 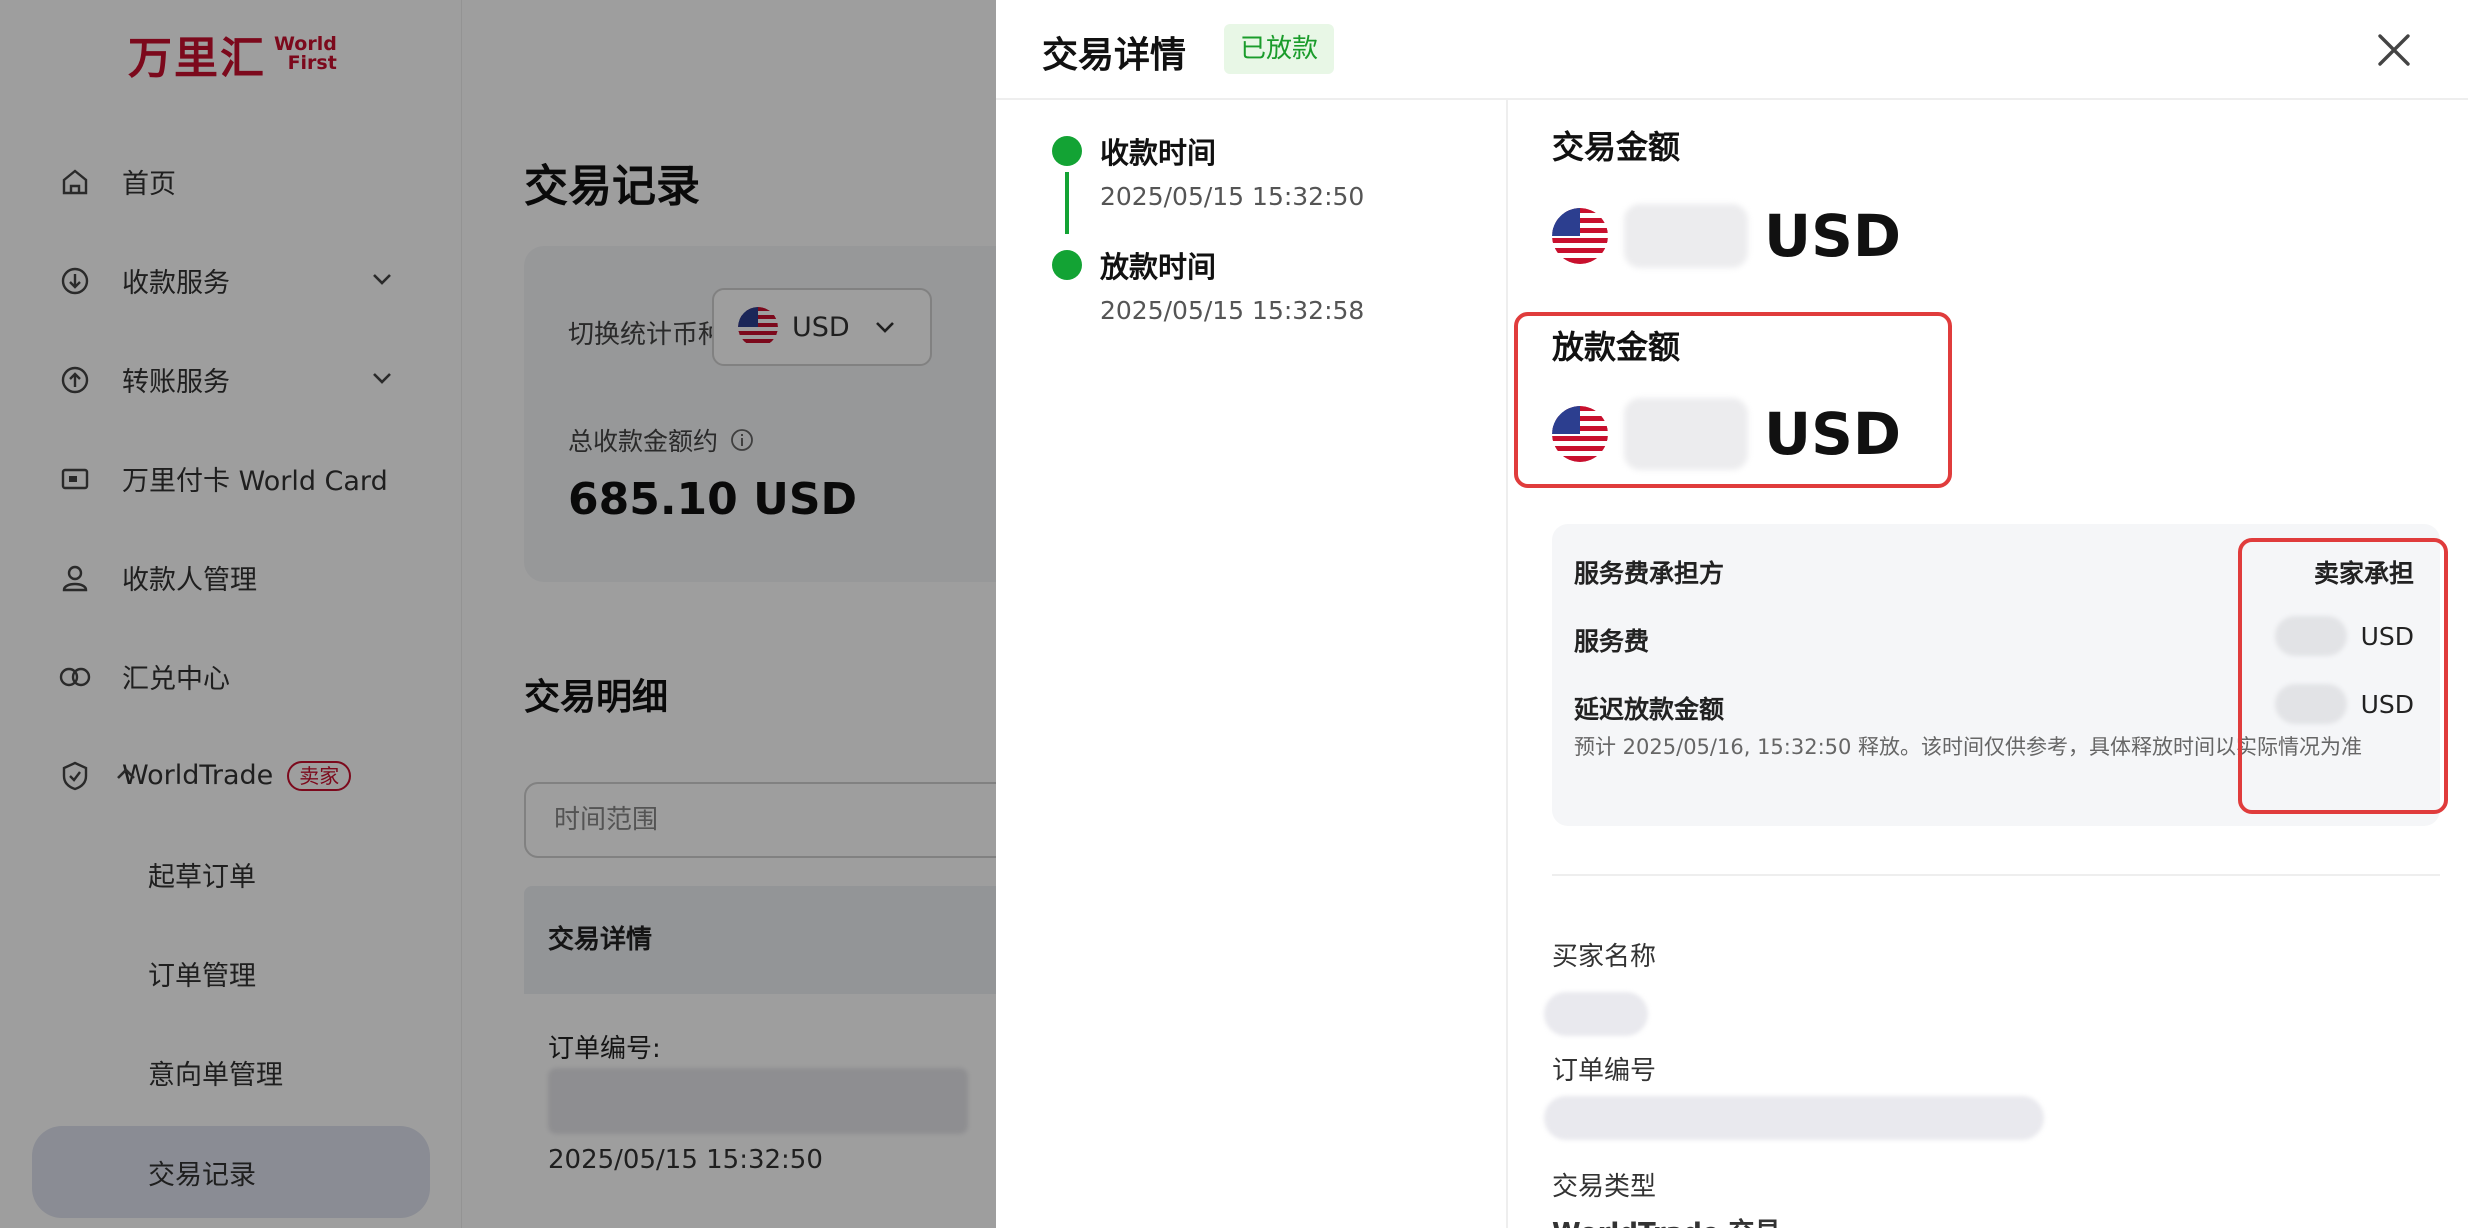 I want to click on trade-amount-currency: USD, so click(x=1833, y=236).